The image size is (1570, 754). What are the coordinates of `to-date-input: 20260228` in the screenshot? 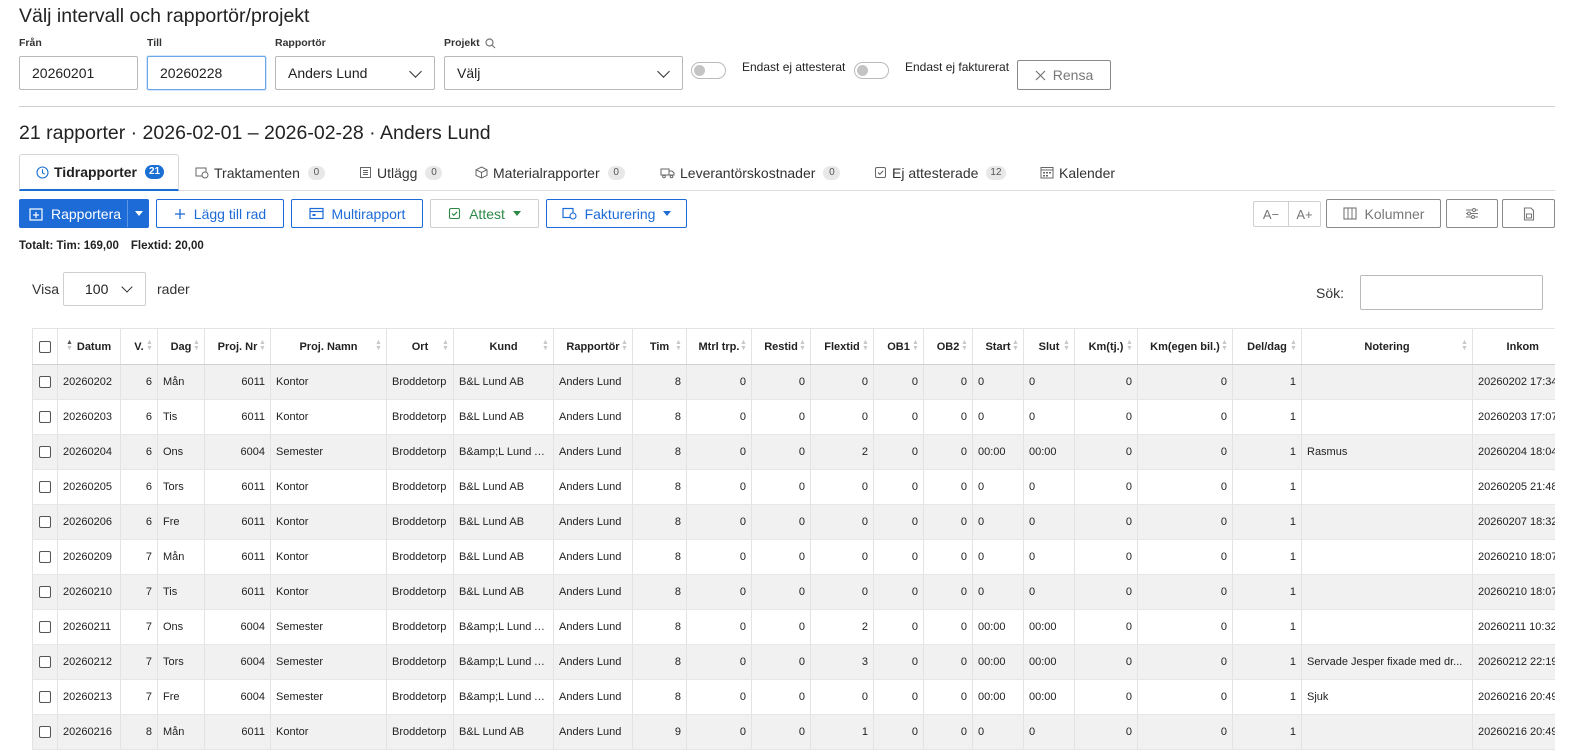 It's located at (206, 73).